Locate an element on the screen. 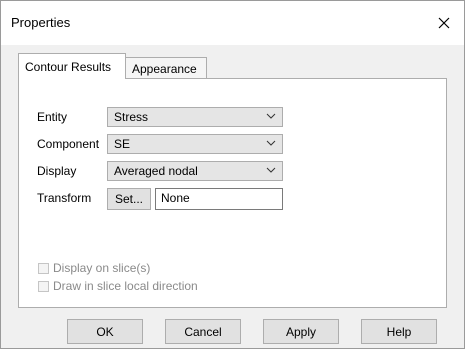  ok-button: OK is located at coordinates (105, 331).